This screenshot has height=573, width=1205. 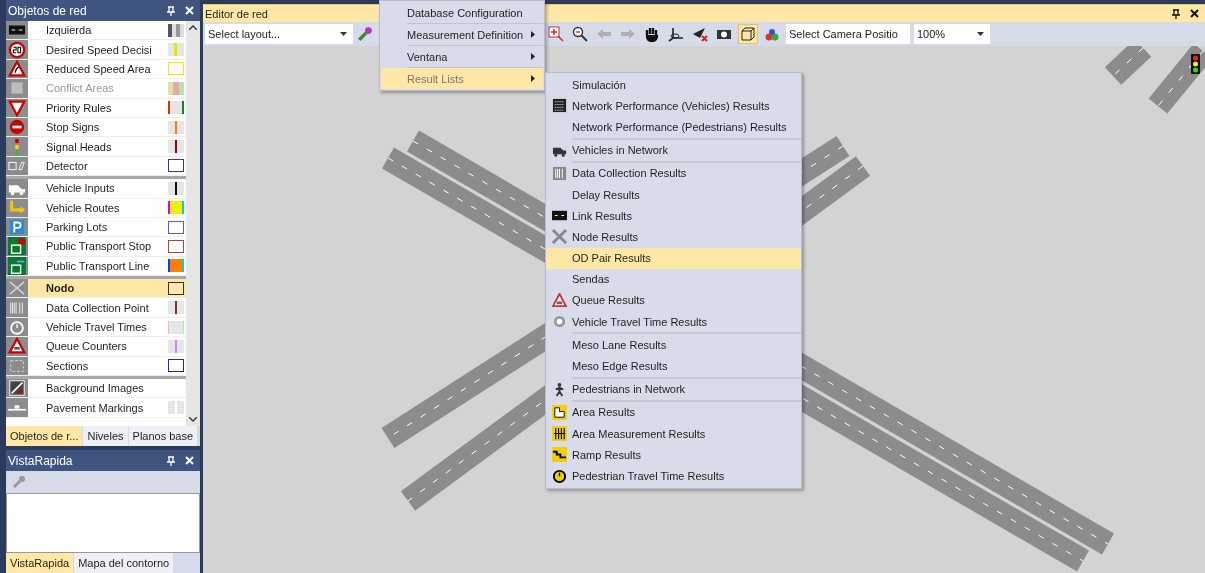 What do you see at coordinates (17, 127) in the screenshot?
I see `stop-sign-icon` at bounding box center [17, 127].